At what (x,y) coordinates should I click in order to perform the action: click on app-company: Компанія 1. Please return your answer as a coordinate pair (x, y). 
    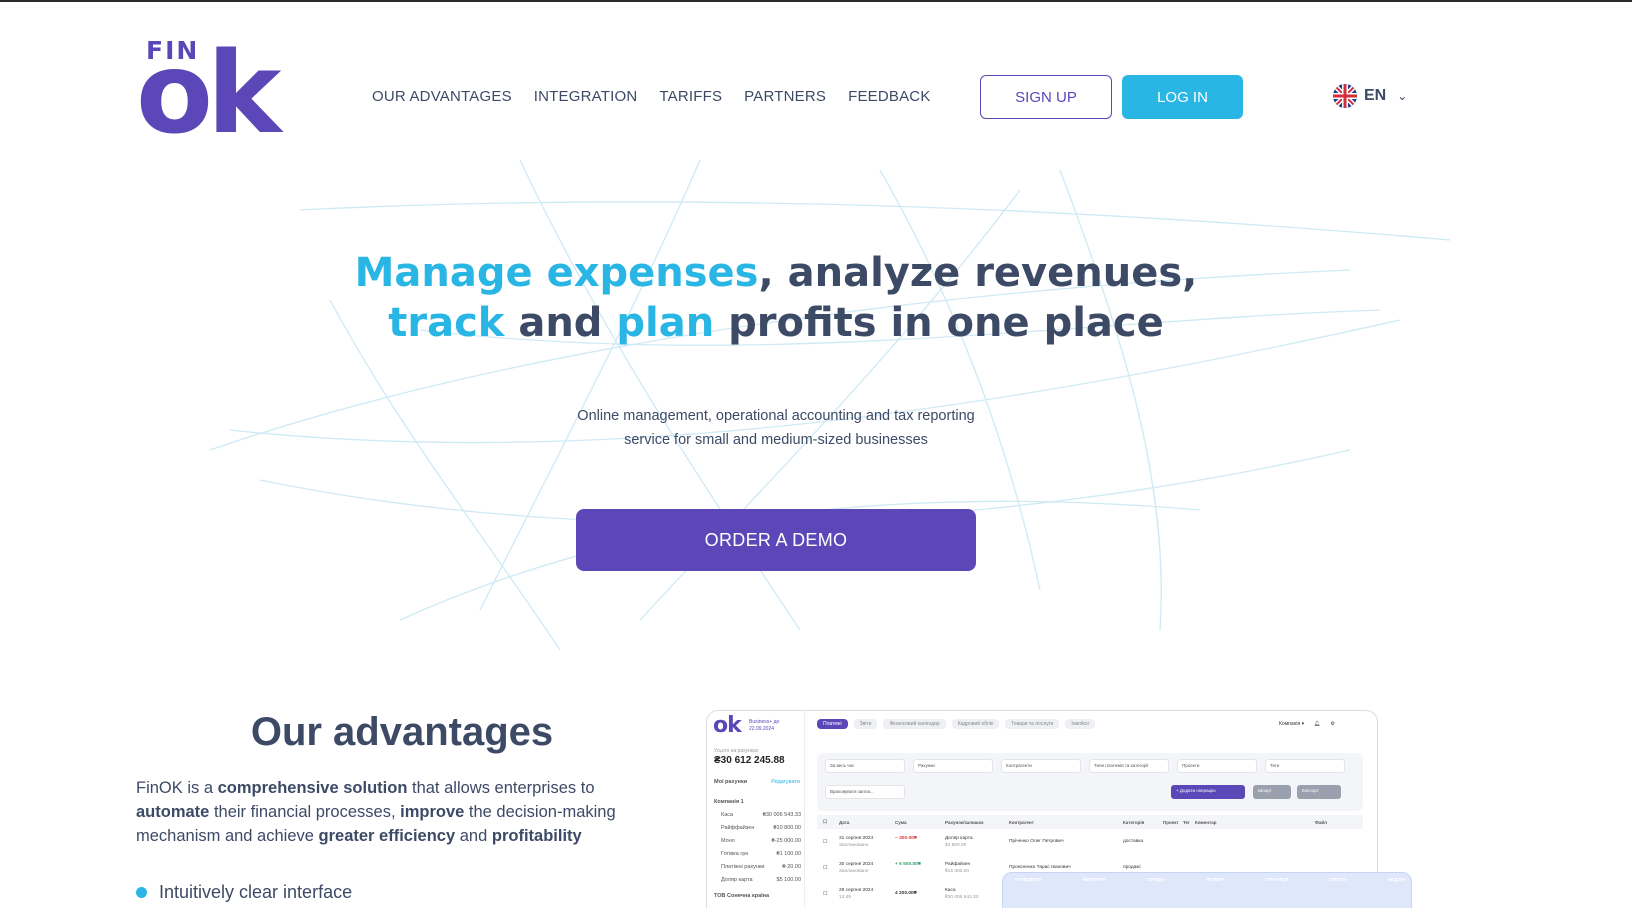
    Looking at the image, I should click on (729, 802).